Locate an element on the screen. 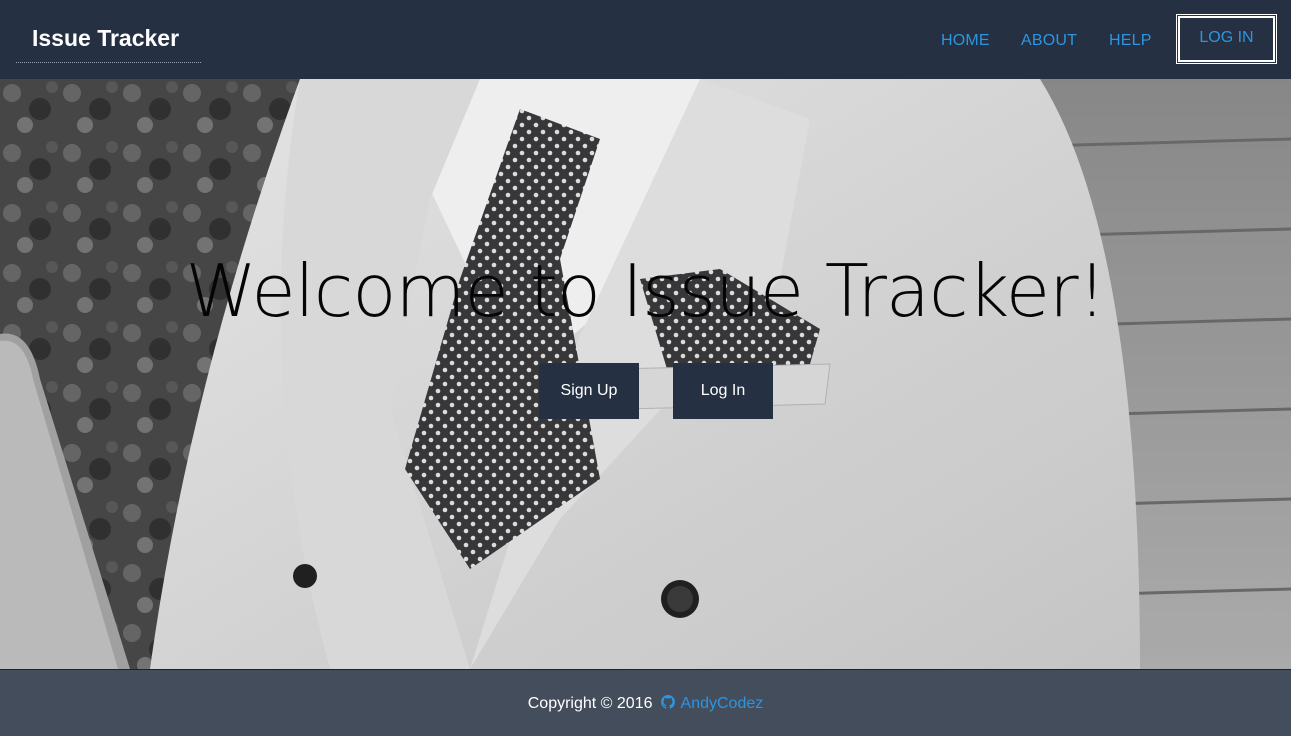 This screenshot has height=736, width=1291. nav-help-link: HELP is located at coordinates (1130, 41).